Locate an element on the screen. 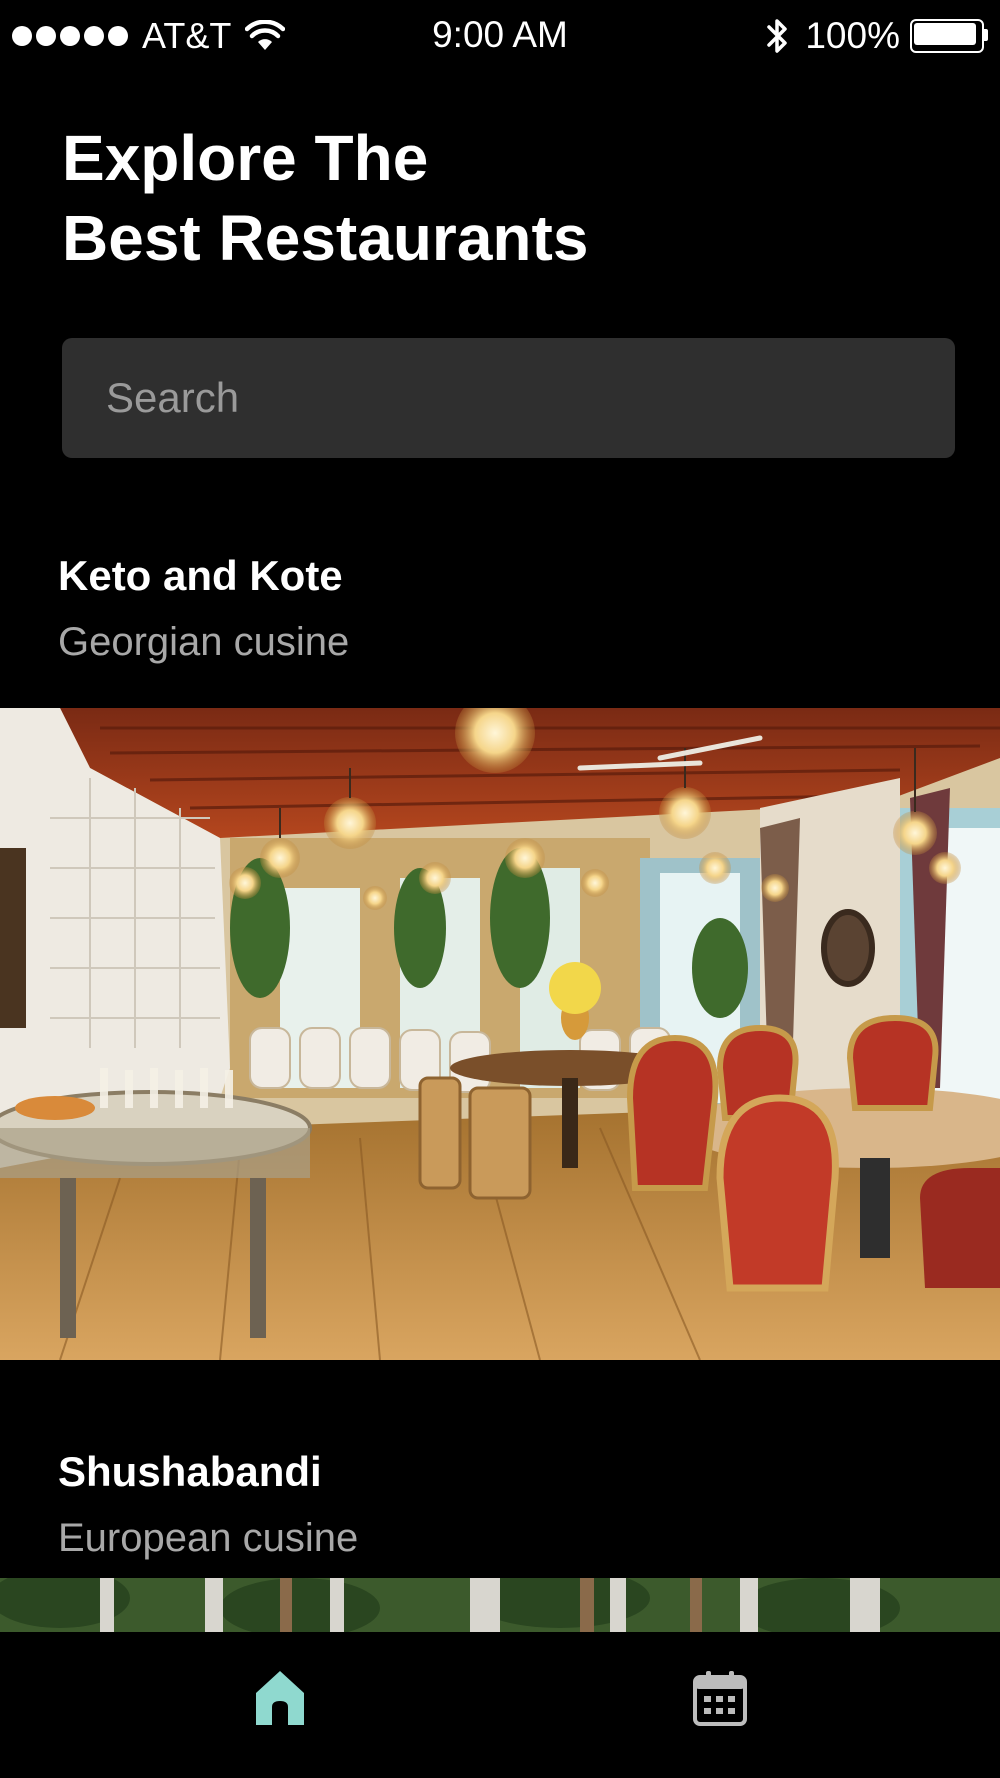 The height and width of the screenshot is (1778, 1000). restaurant-cuisine: European cusine is located at coordinates (208, 1538).